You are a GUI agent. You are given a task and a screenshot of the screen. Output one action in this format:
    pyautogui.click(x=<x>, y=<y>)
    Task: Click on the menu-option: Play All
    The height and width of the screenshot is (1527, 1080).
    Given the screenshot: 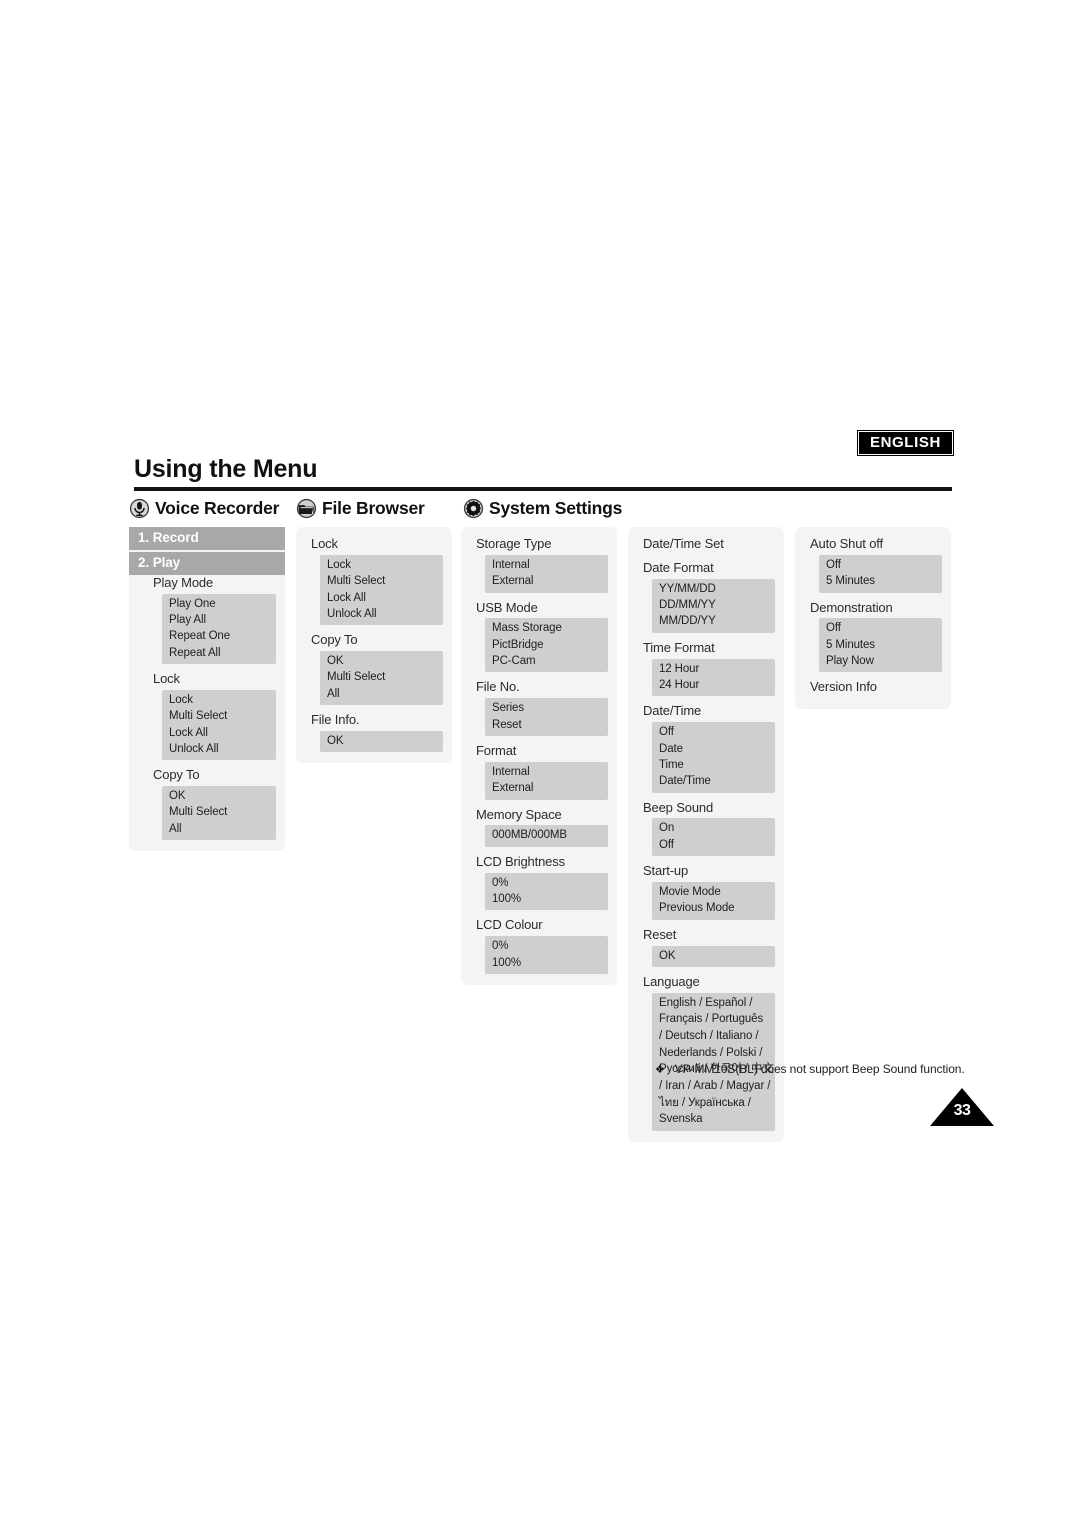 What is the action you would take?
    pyautogui.click(x=219, y=620)
    